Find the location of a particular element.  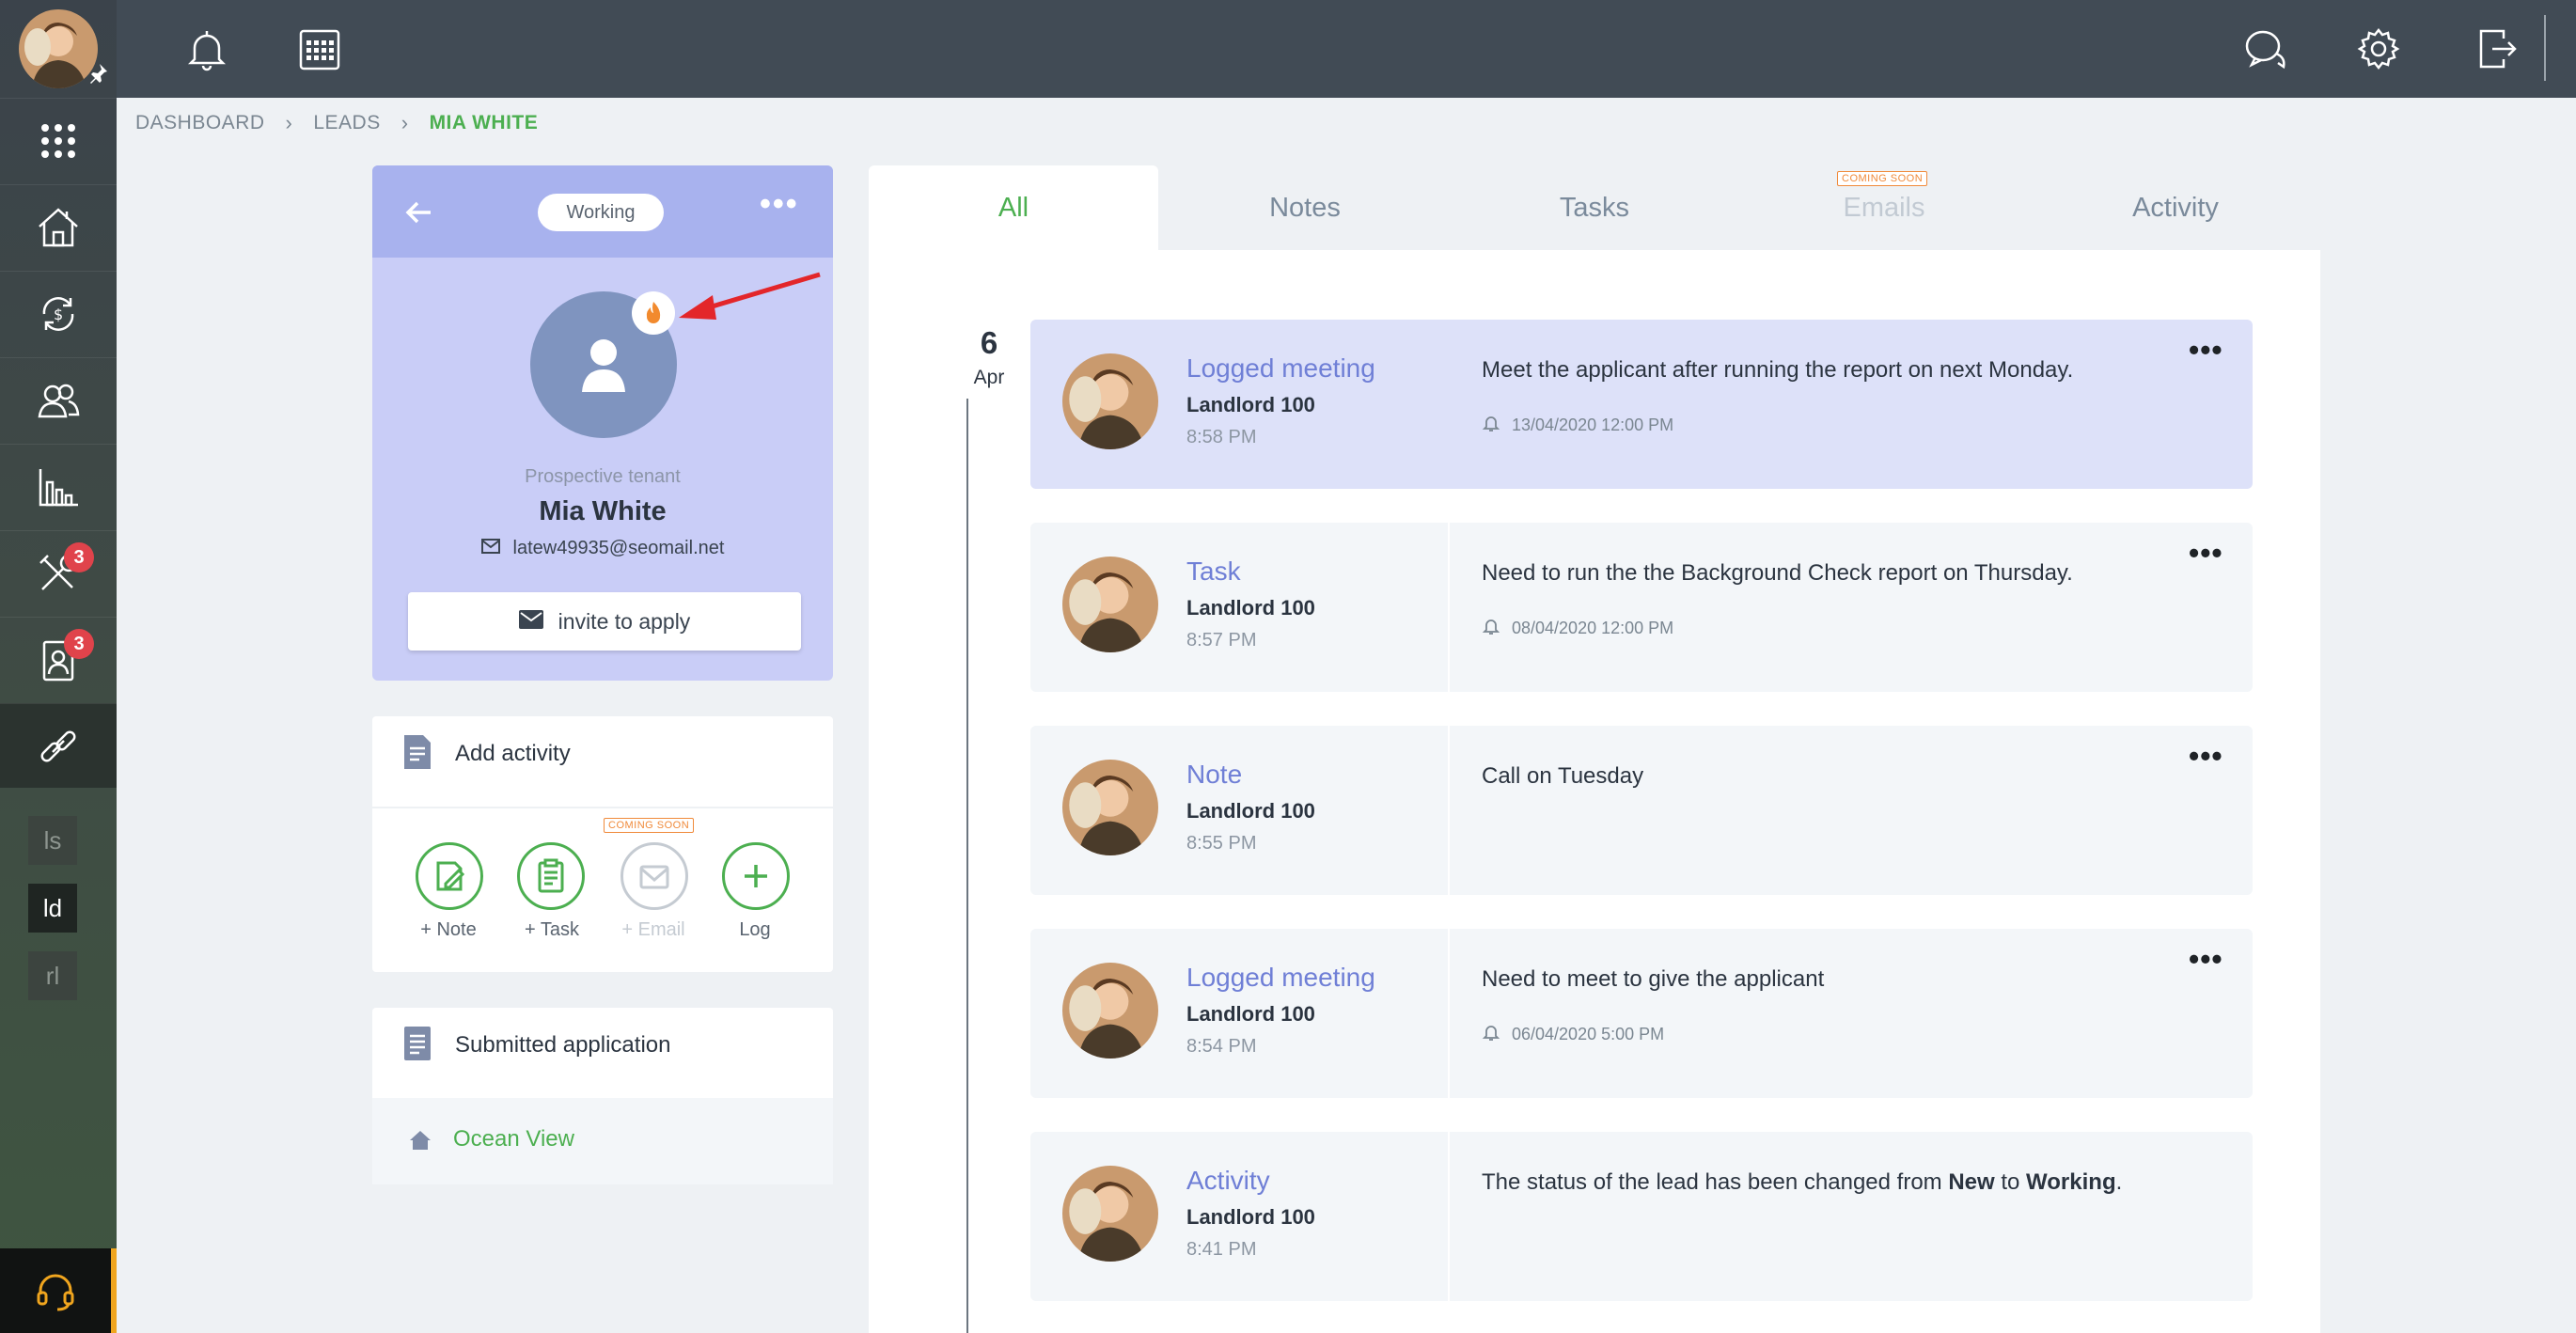

house-icon is located at coordinates (420, 1140).